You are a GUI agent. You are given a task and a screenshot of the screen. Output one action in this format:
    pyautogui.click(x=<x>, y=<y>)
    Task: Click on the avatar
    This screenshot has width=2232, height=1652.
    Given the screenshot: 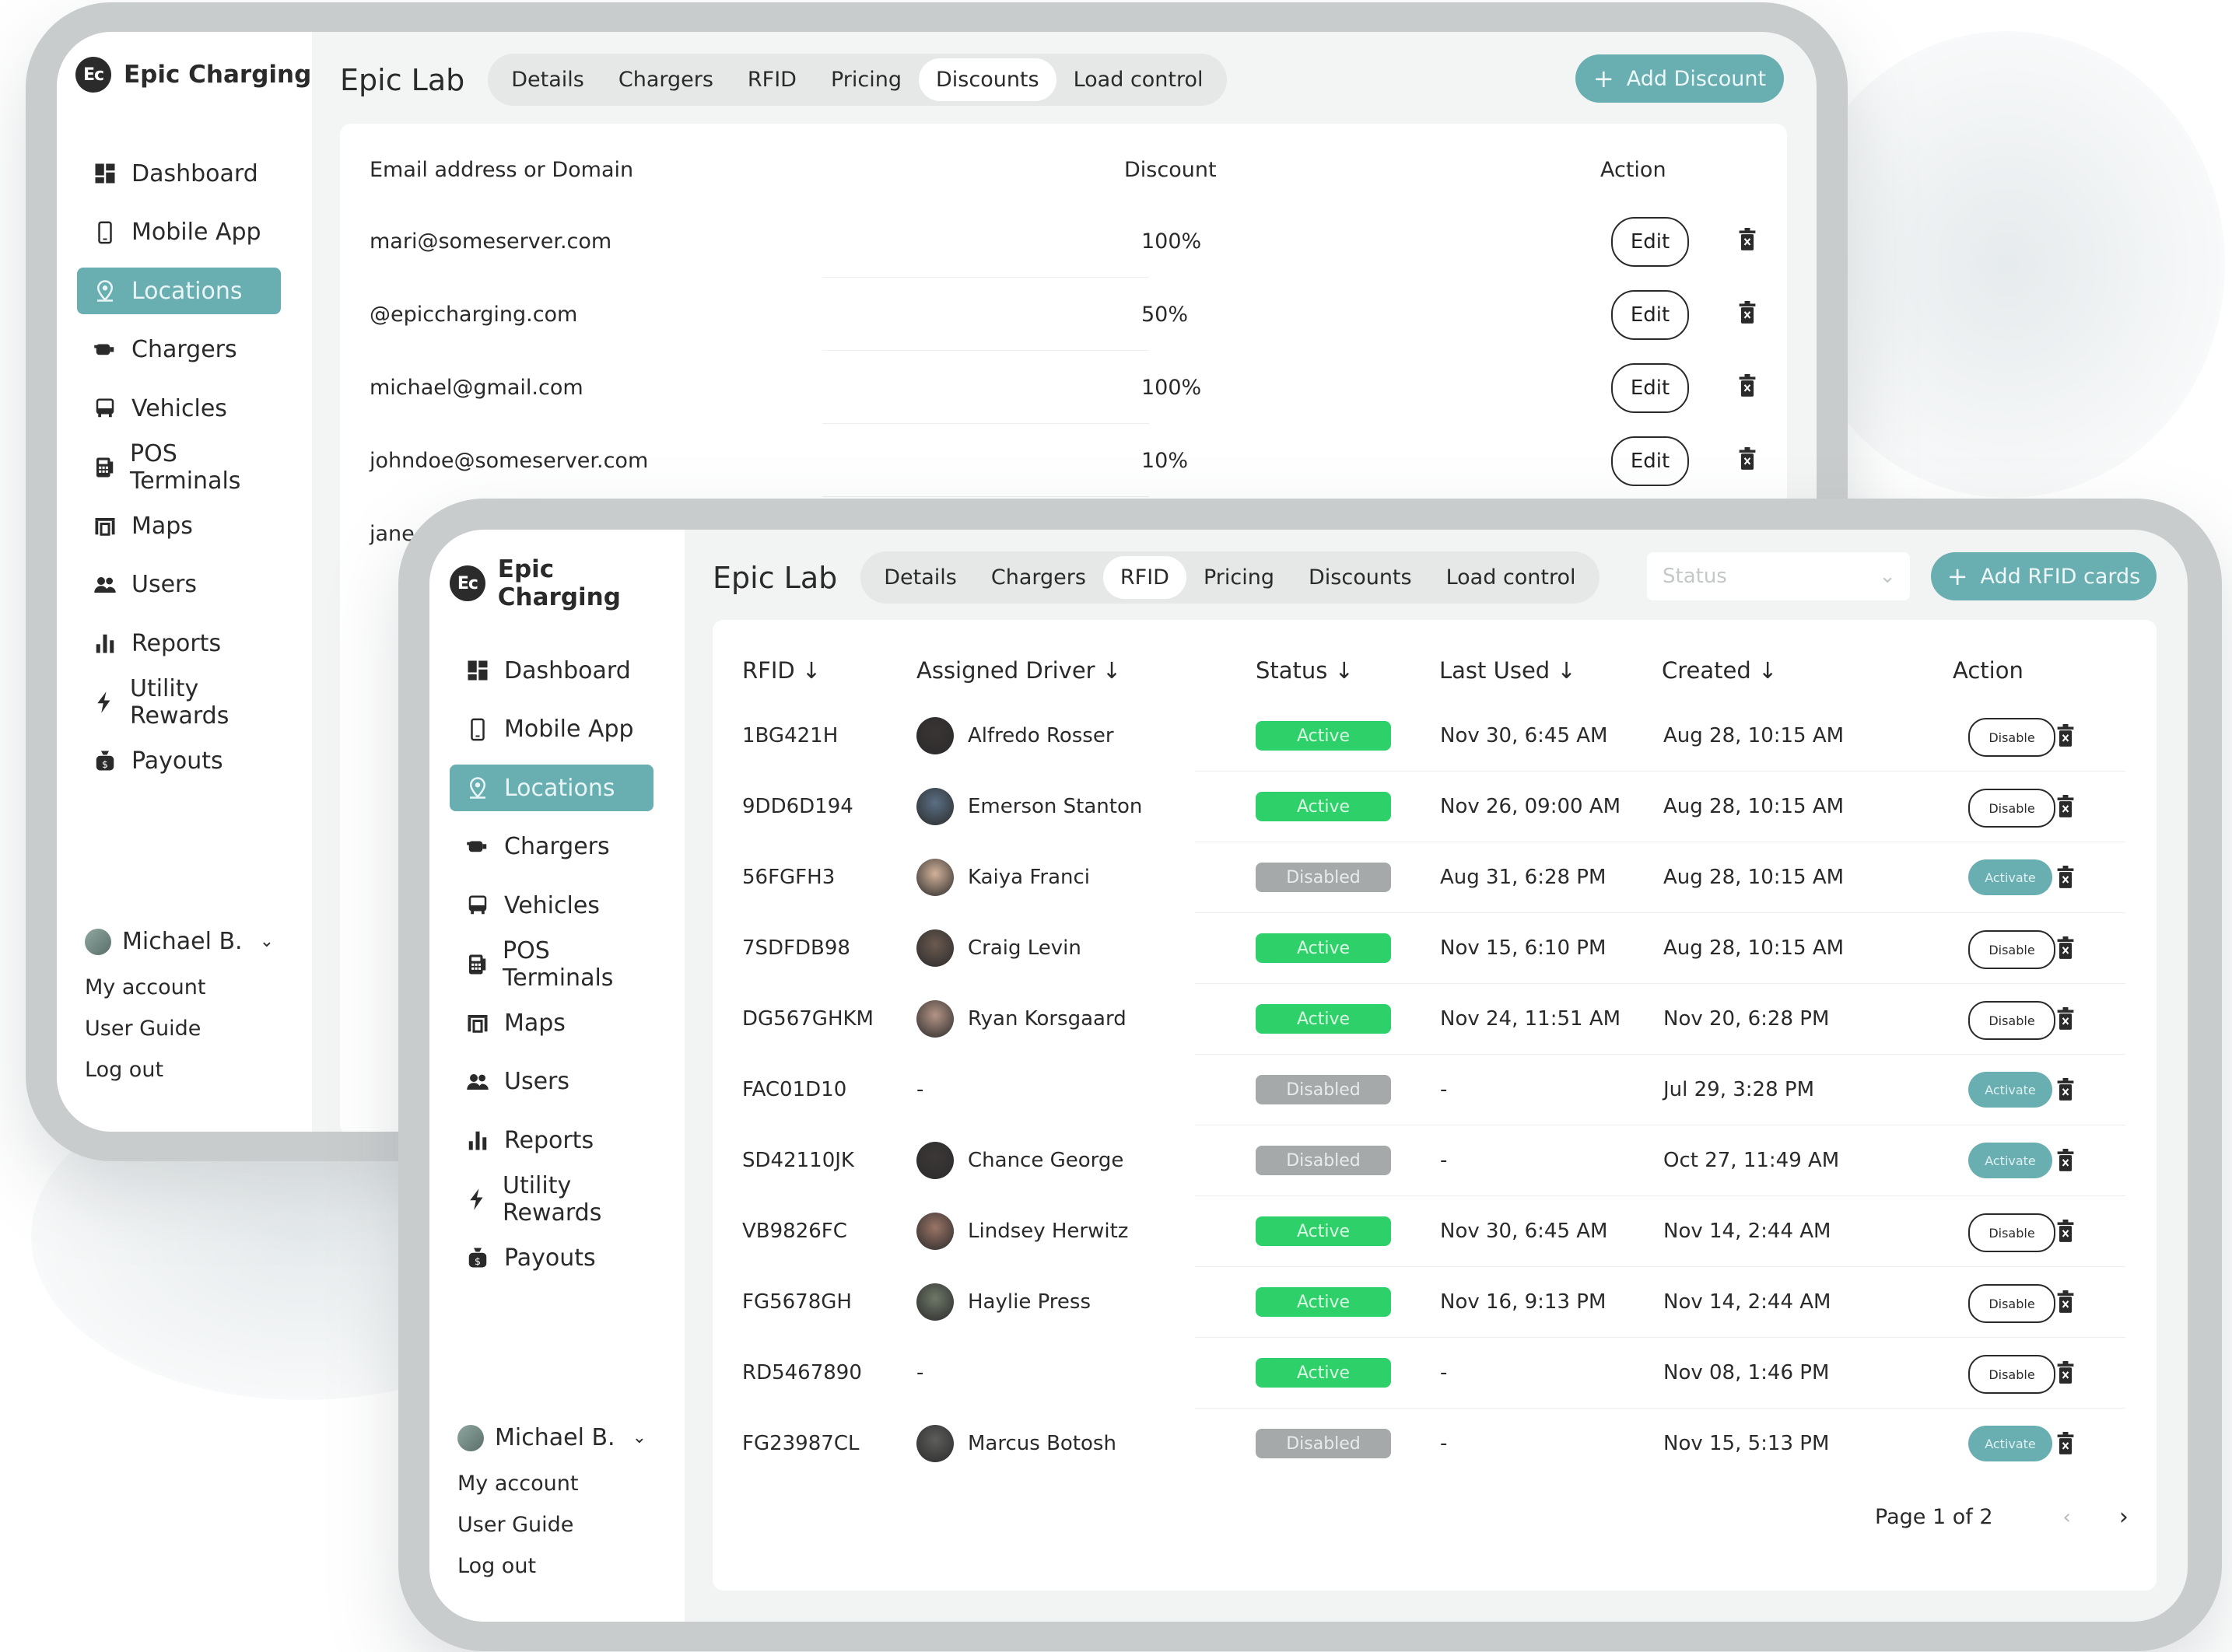 What is the action you would take?
    pyautogui.click(x=935, y=1444)
    